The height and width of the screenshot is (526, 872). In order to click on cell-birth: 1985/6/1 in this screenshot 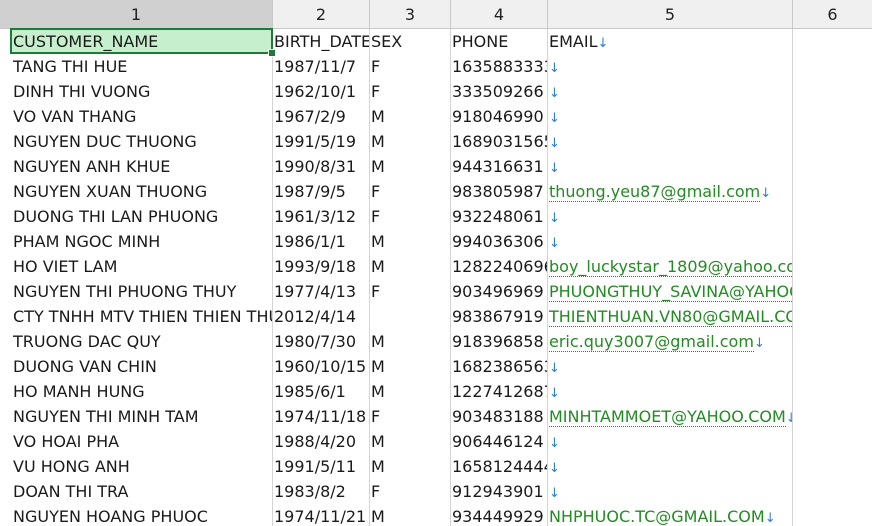, I will do `click(320, 391)`.